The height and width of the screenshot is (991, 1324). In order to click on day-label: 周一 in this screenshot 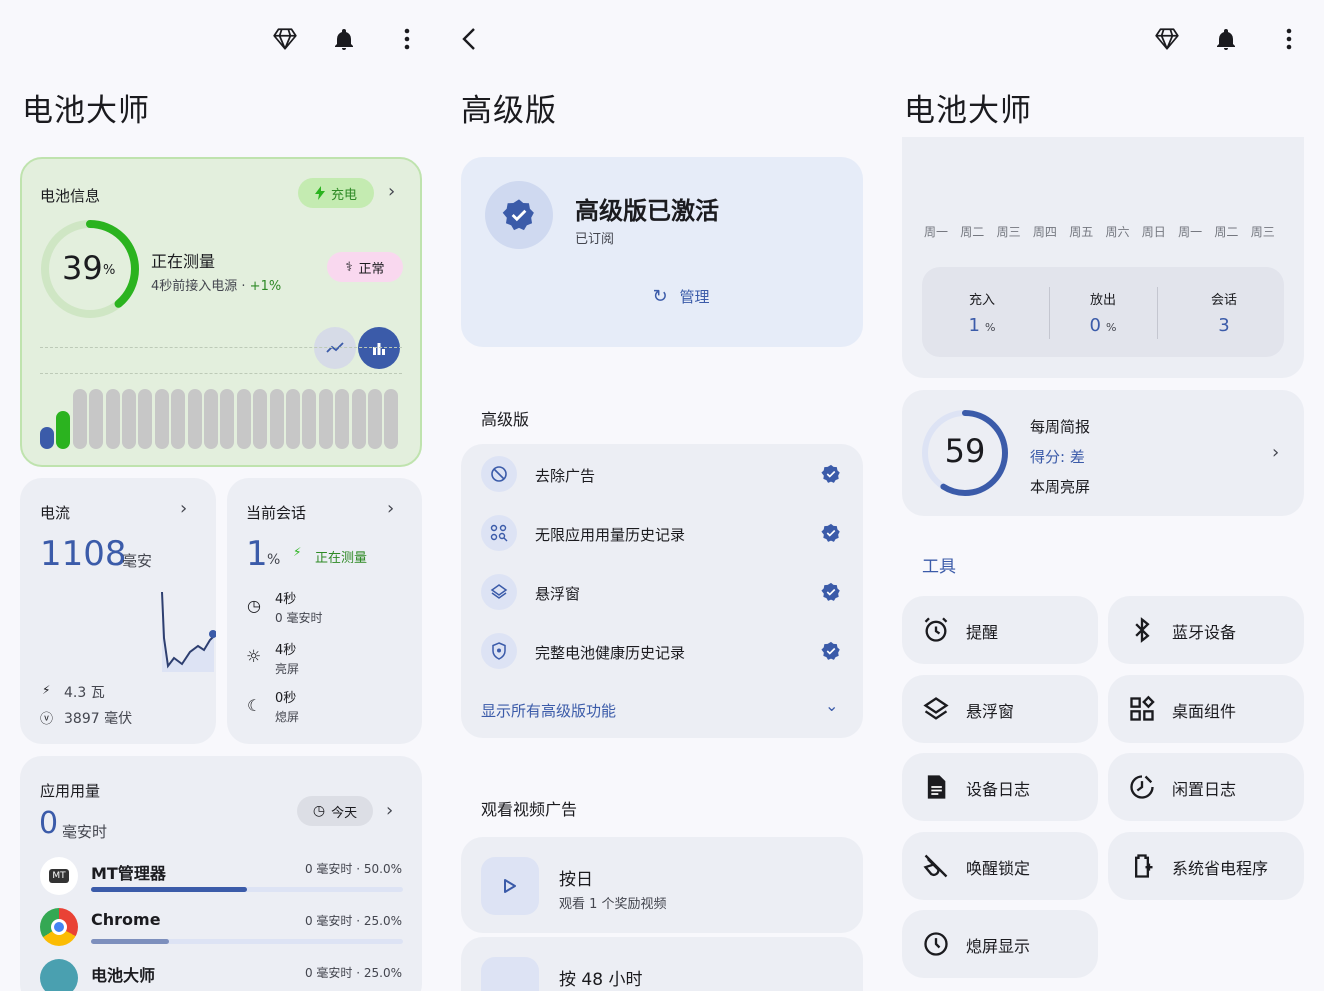, I will do `click(1190, 232)`.